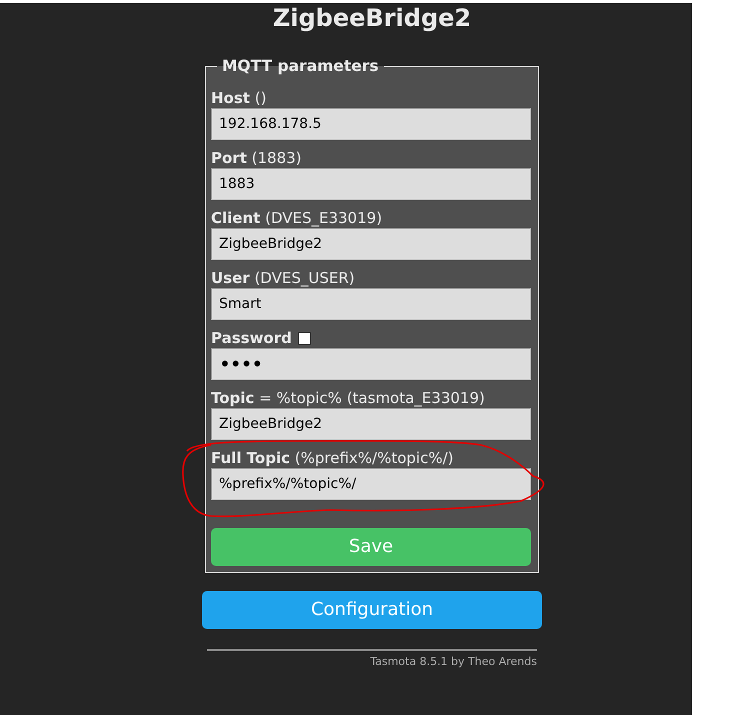 This screenshot has width=753, height=715. I want to click on field-label: User (DVES_USER), so click(283, 278).